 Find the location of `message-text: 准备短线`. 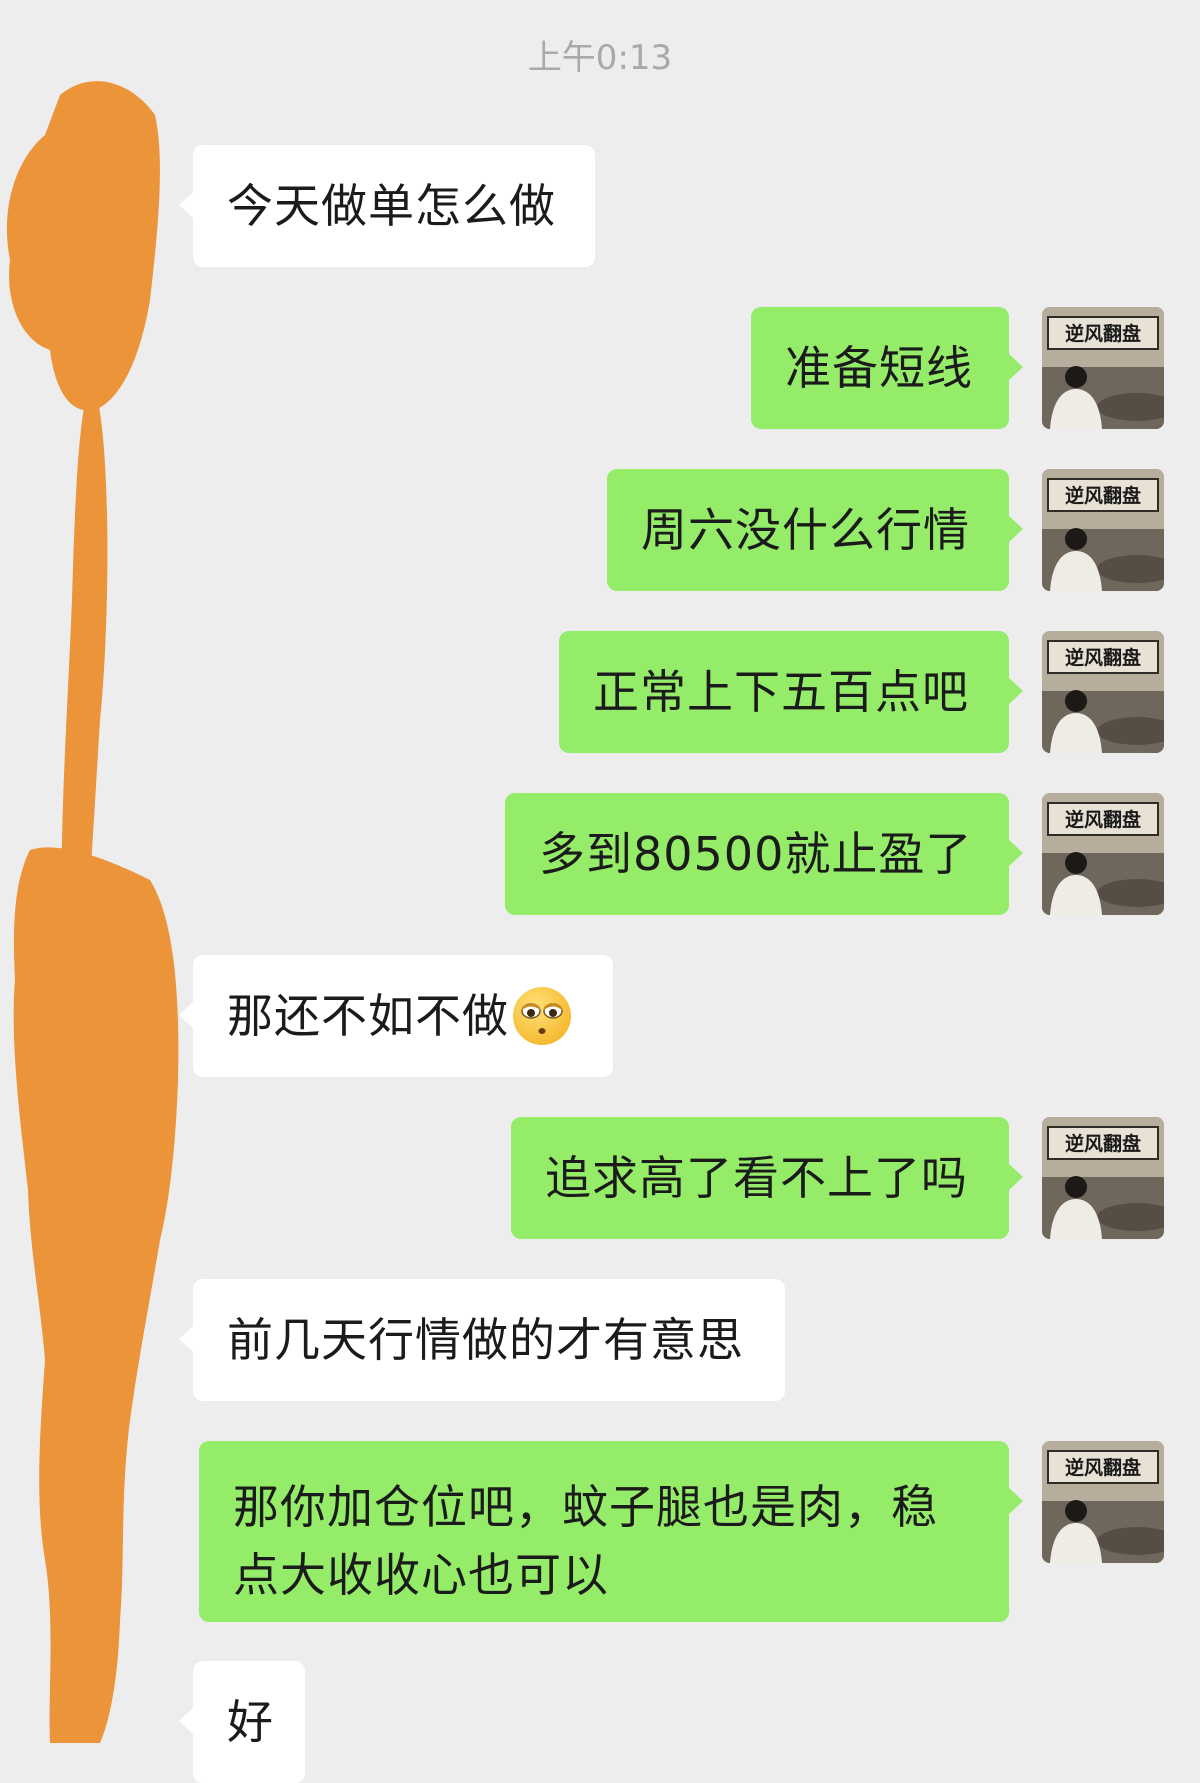

message-text: 准备短线 is located at coordinates (879, 368).